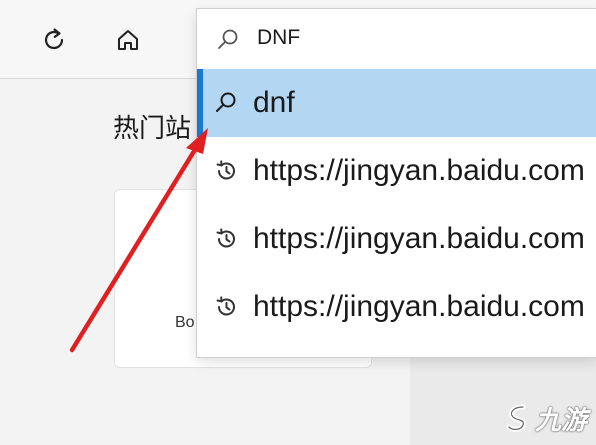 Image resolution: width=596 pixels, height=445 pixels. What do you see at coordinates (396, 103) in the screenshot?
I see `suggestion-item: dnf` at bounding box center [396, 103].